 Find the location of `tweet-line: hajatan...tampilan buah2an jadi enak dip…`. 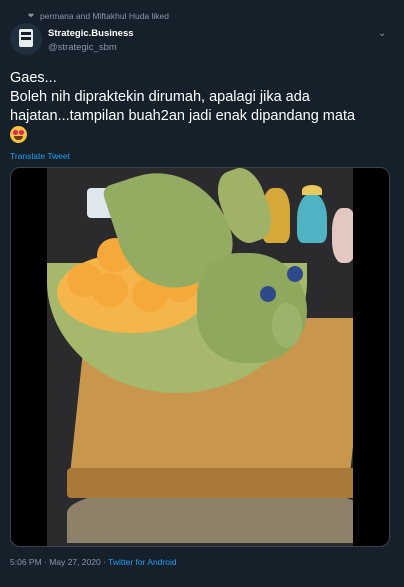

tweet-line: hajatan...tampilan buah2an jadi enak dip… is located at coordinates (183, 116).